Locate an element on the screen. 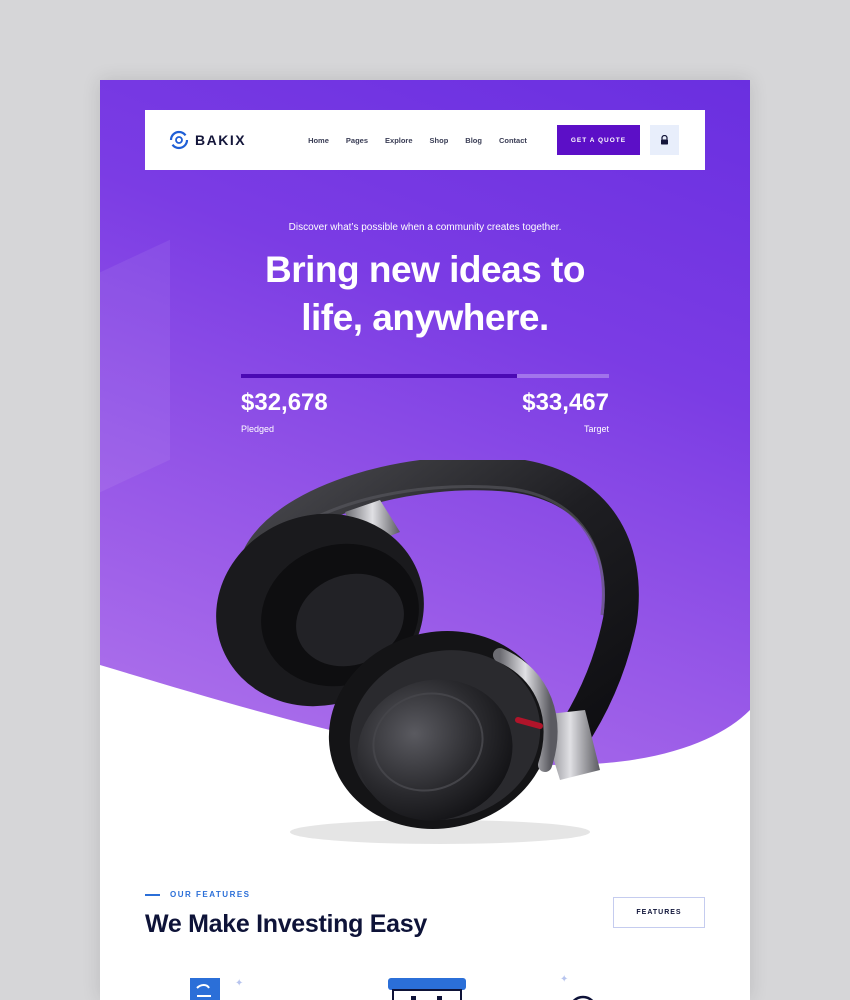 This screenshot has height=1000, width=850. target-amount: $33,467 is located at coordinates (565, 402).